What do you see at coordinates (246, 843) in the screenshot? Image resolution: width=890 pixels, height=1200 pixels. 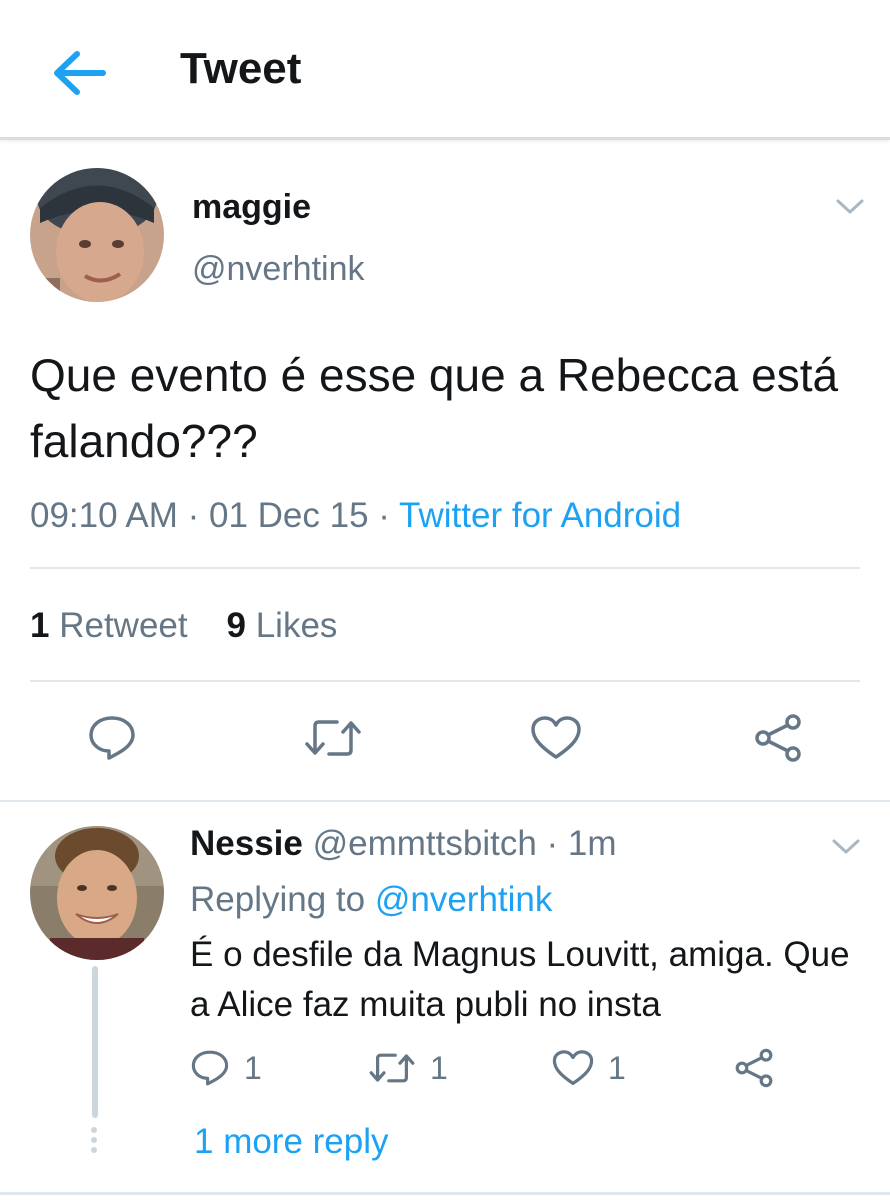 I see `reply-author-name: Nessie` at bounding box center [246, 843].